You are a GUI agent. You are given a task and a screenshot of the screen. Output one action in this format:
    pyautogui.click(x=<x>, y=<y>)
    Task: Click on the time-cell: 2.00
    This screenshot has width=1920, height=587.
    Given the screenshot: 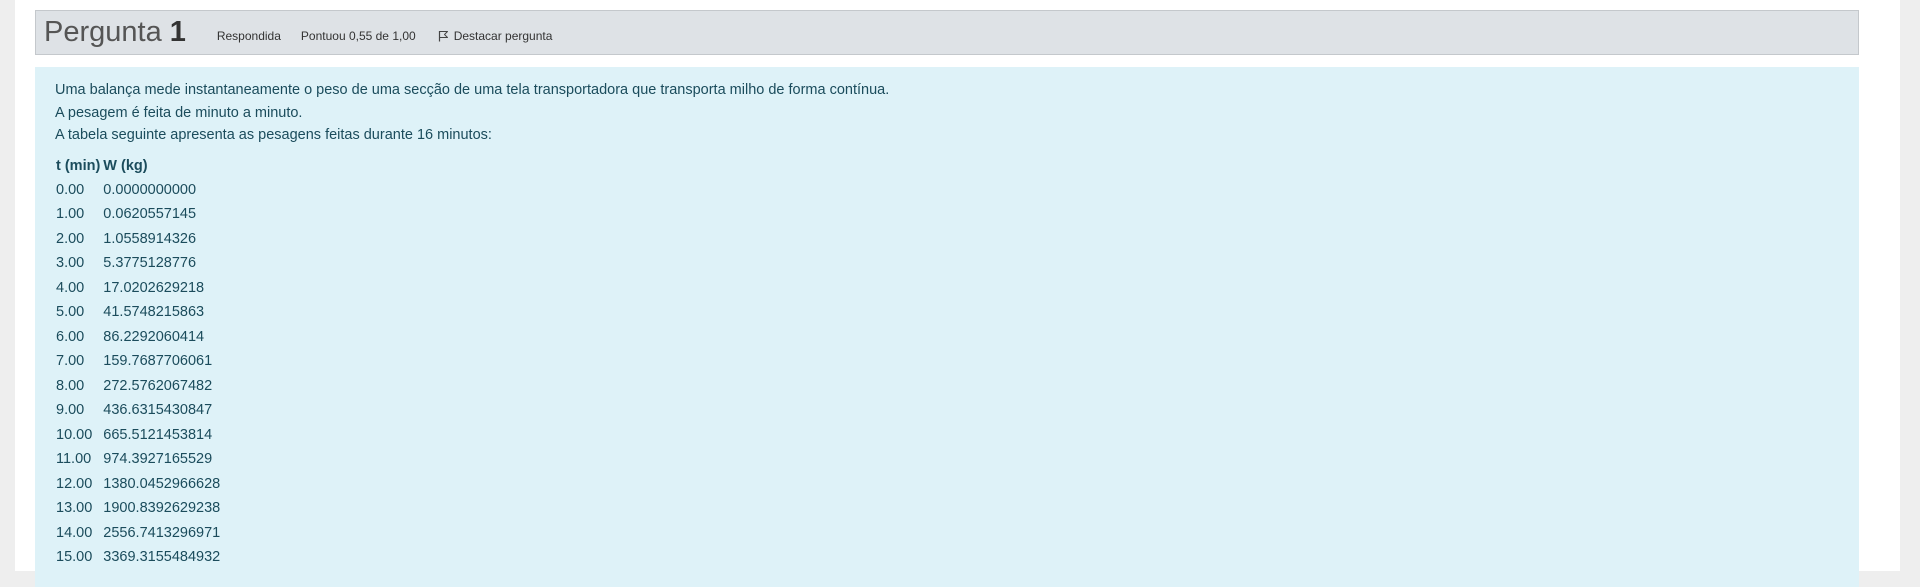 What is the action you would take?
    pyautogui.click(x=70, y=238)
    